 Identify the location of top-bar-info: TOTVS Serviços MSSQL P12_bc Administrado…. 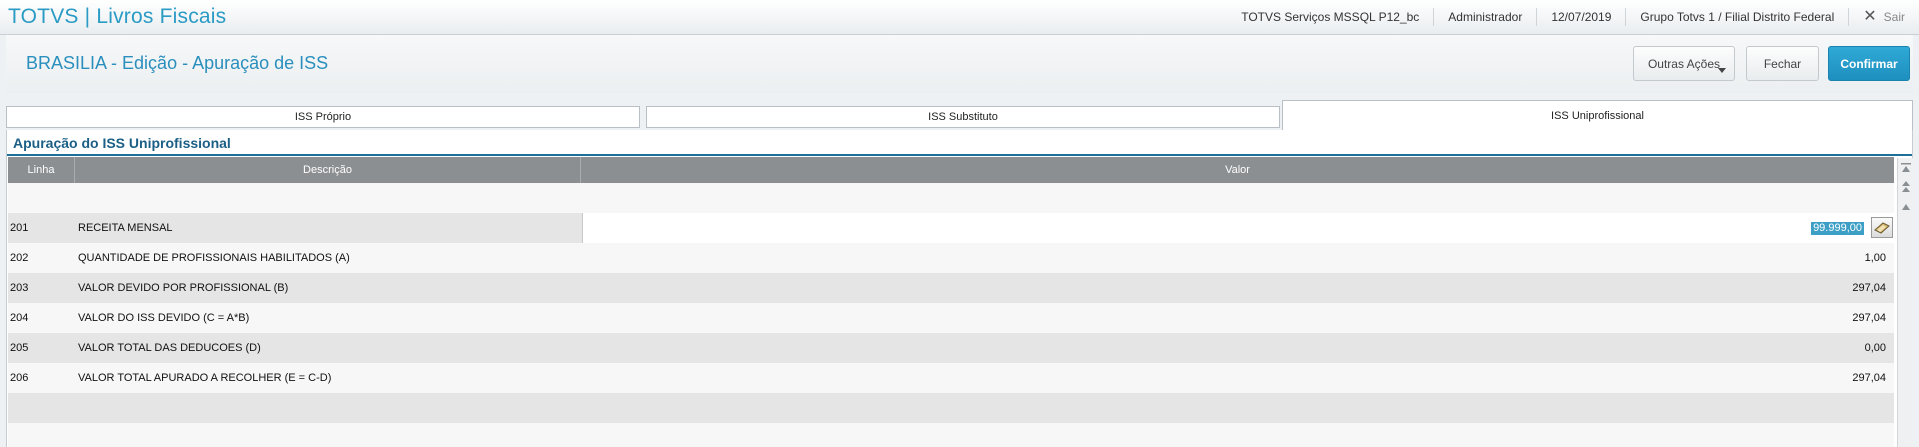
(1573, 17).